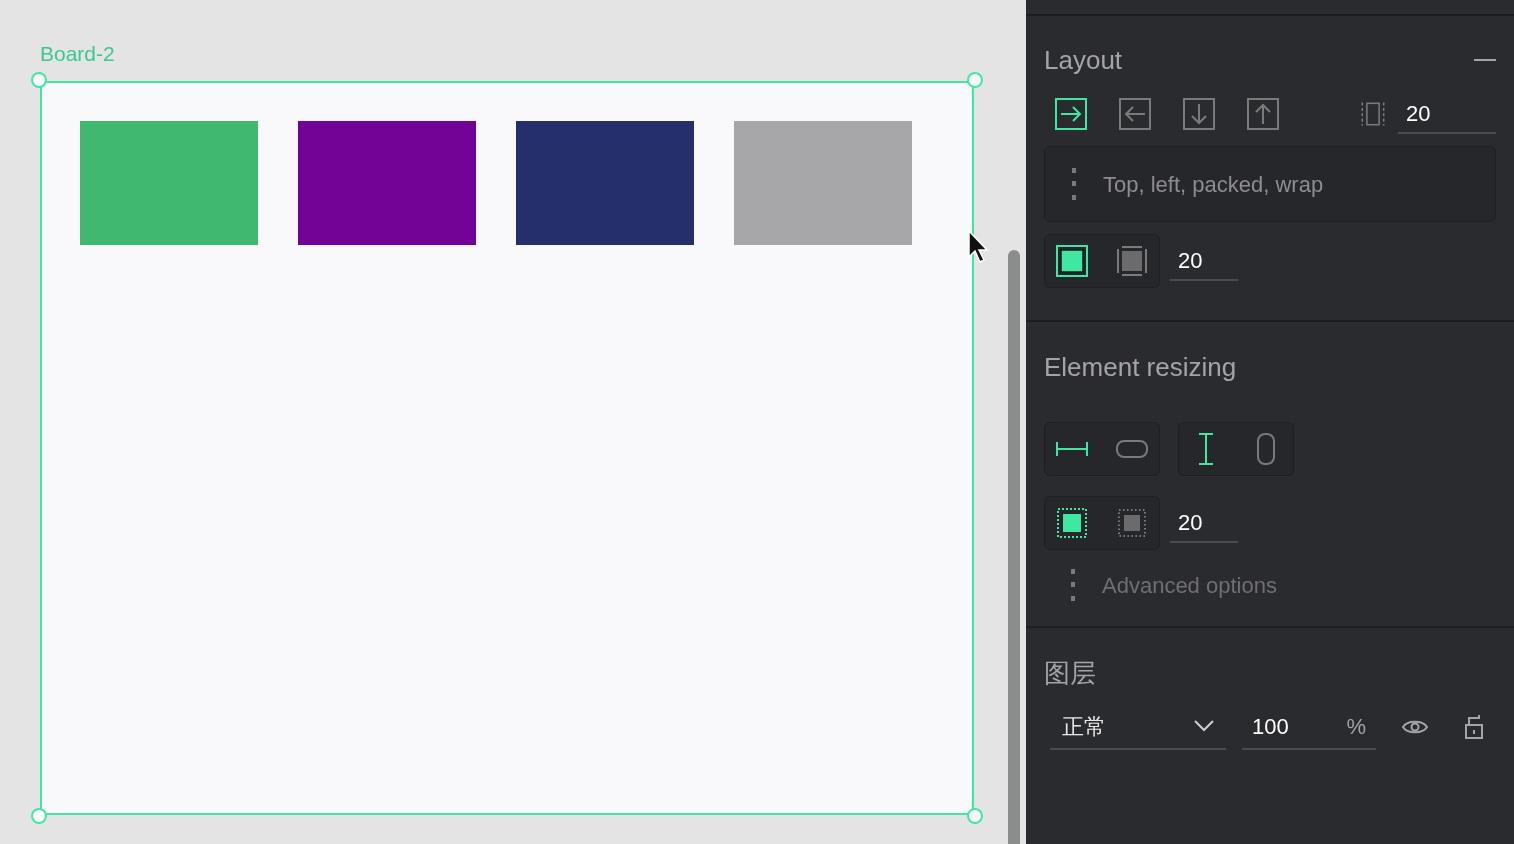  Describe the element at coordinates (1263, 114) in the screenshot. I see `arrow-up-icon` at that location.